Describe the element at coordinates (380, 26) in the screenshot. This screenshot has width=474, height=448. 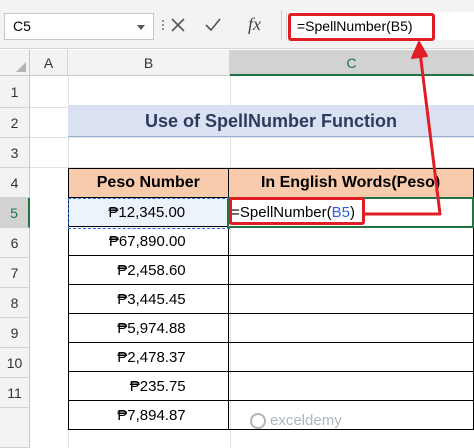
I see `formula-input: =SpellNumber(B5)` at that location.